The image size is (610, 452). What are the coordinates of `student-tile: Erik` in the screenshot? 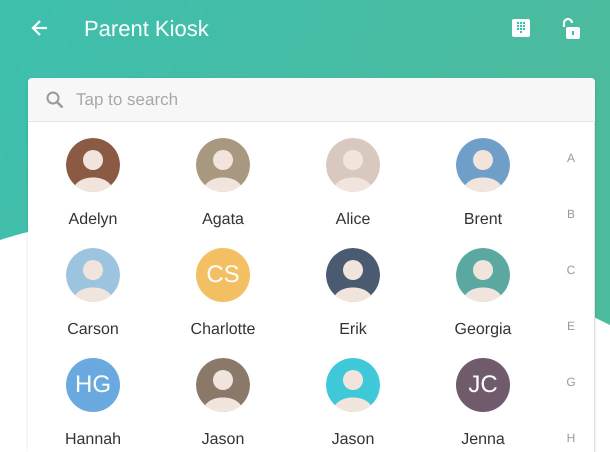 It's located at (353, 295).